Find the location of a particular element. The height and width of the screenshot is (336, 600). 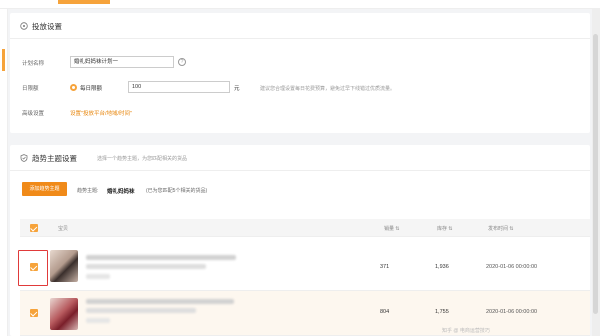

column-header-stock: 库存 ⇅ is located at coordinates (445, 228).